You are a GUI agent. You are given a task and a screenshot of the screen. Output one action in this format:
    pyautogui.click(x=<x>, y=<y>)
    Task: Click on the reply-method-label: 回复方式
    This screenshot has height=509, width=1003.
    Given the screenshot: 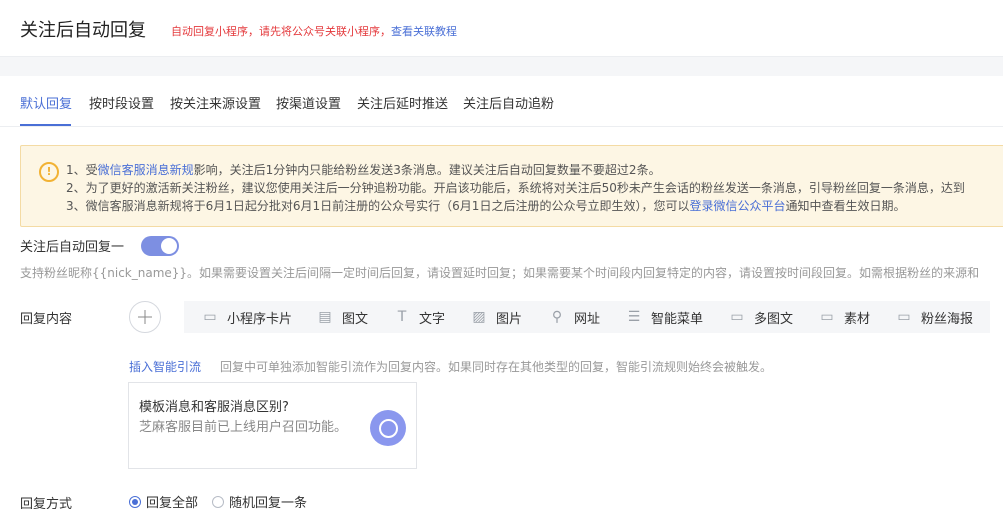 What is the action you would take?
    pyautogui.click(x=46, y=503)
    